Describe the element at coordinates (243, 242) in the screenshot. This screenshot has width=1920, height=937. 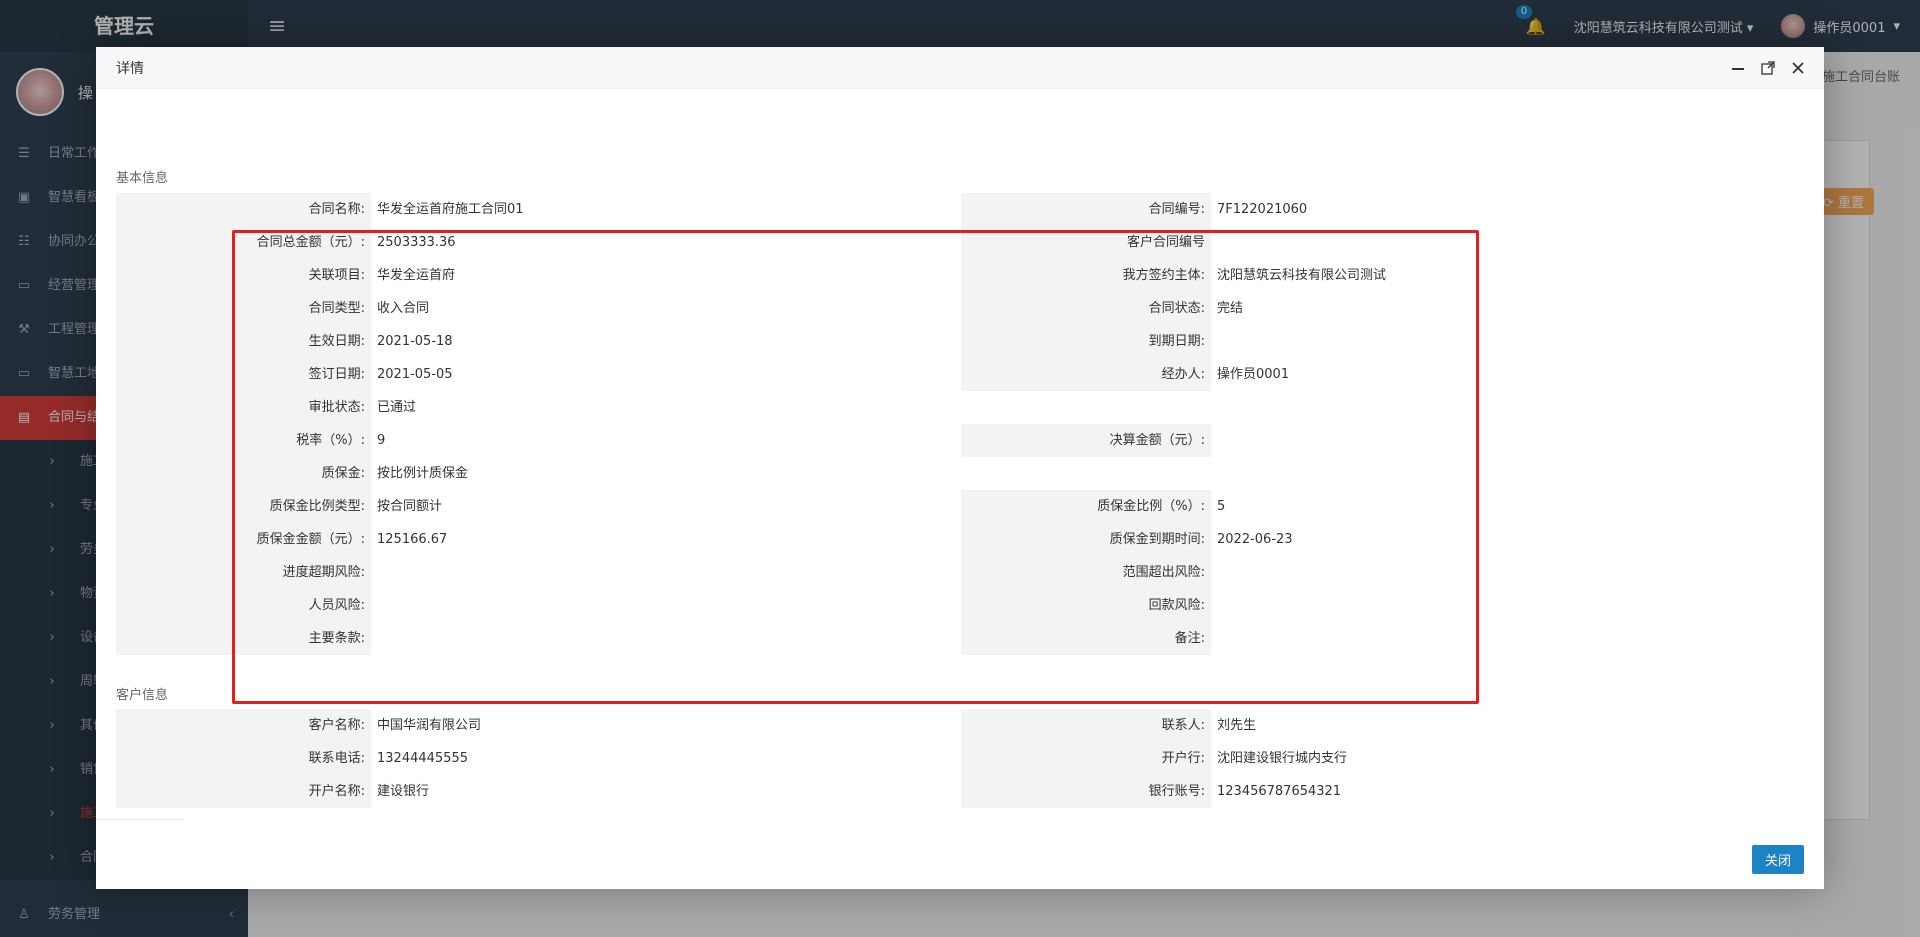
I see `field-label: 合同总金额（元）:` at that location.